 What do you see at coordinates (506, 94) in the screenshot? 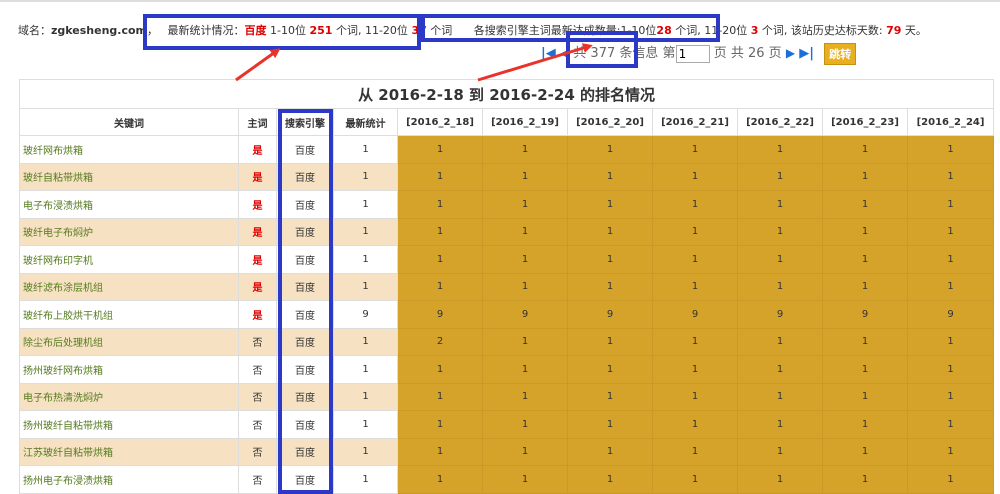
I see `table-title: 从 2016-2-18 到 2016-2-24 的排名情况` at bounding box center [506, 94].